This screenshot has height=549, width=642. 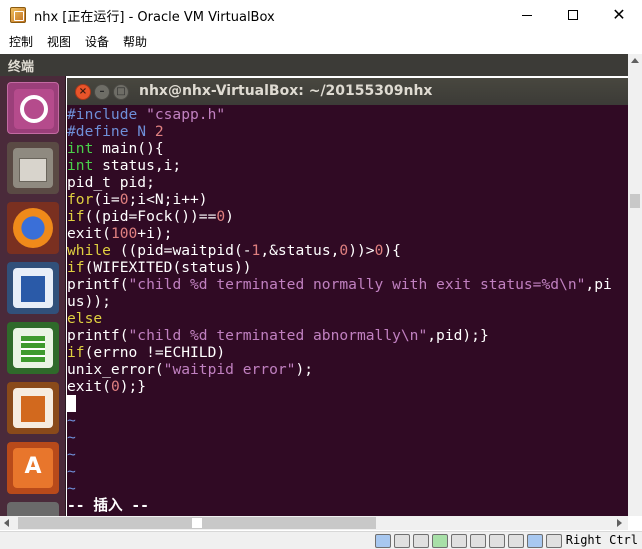 What do you see at coordinates (89, 250) in the screenshot?
I see `code-token: while` at bounding box center [89, 250].